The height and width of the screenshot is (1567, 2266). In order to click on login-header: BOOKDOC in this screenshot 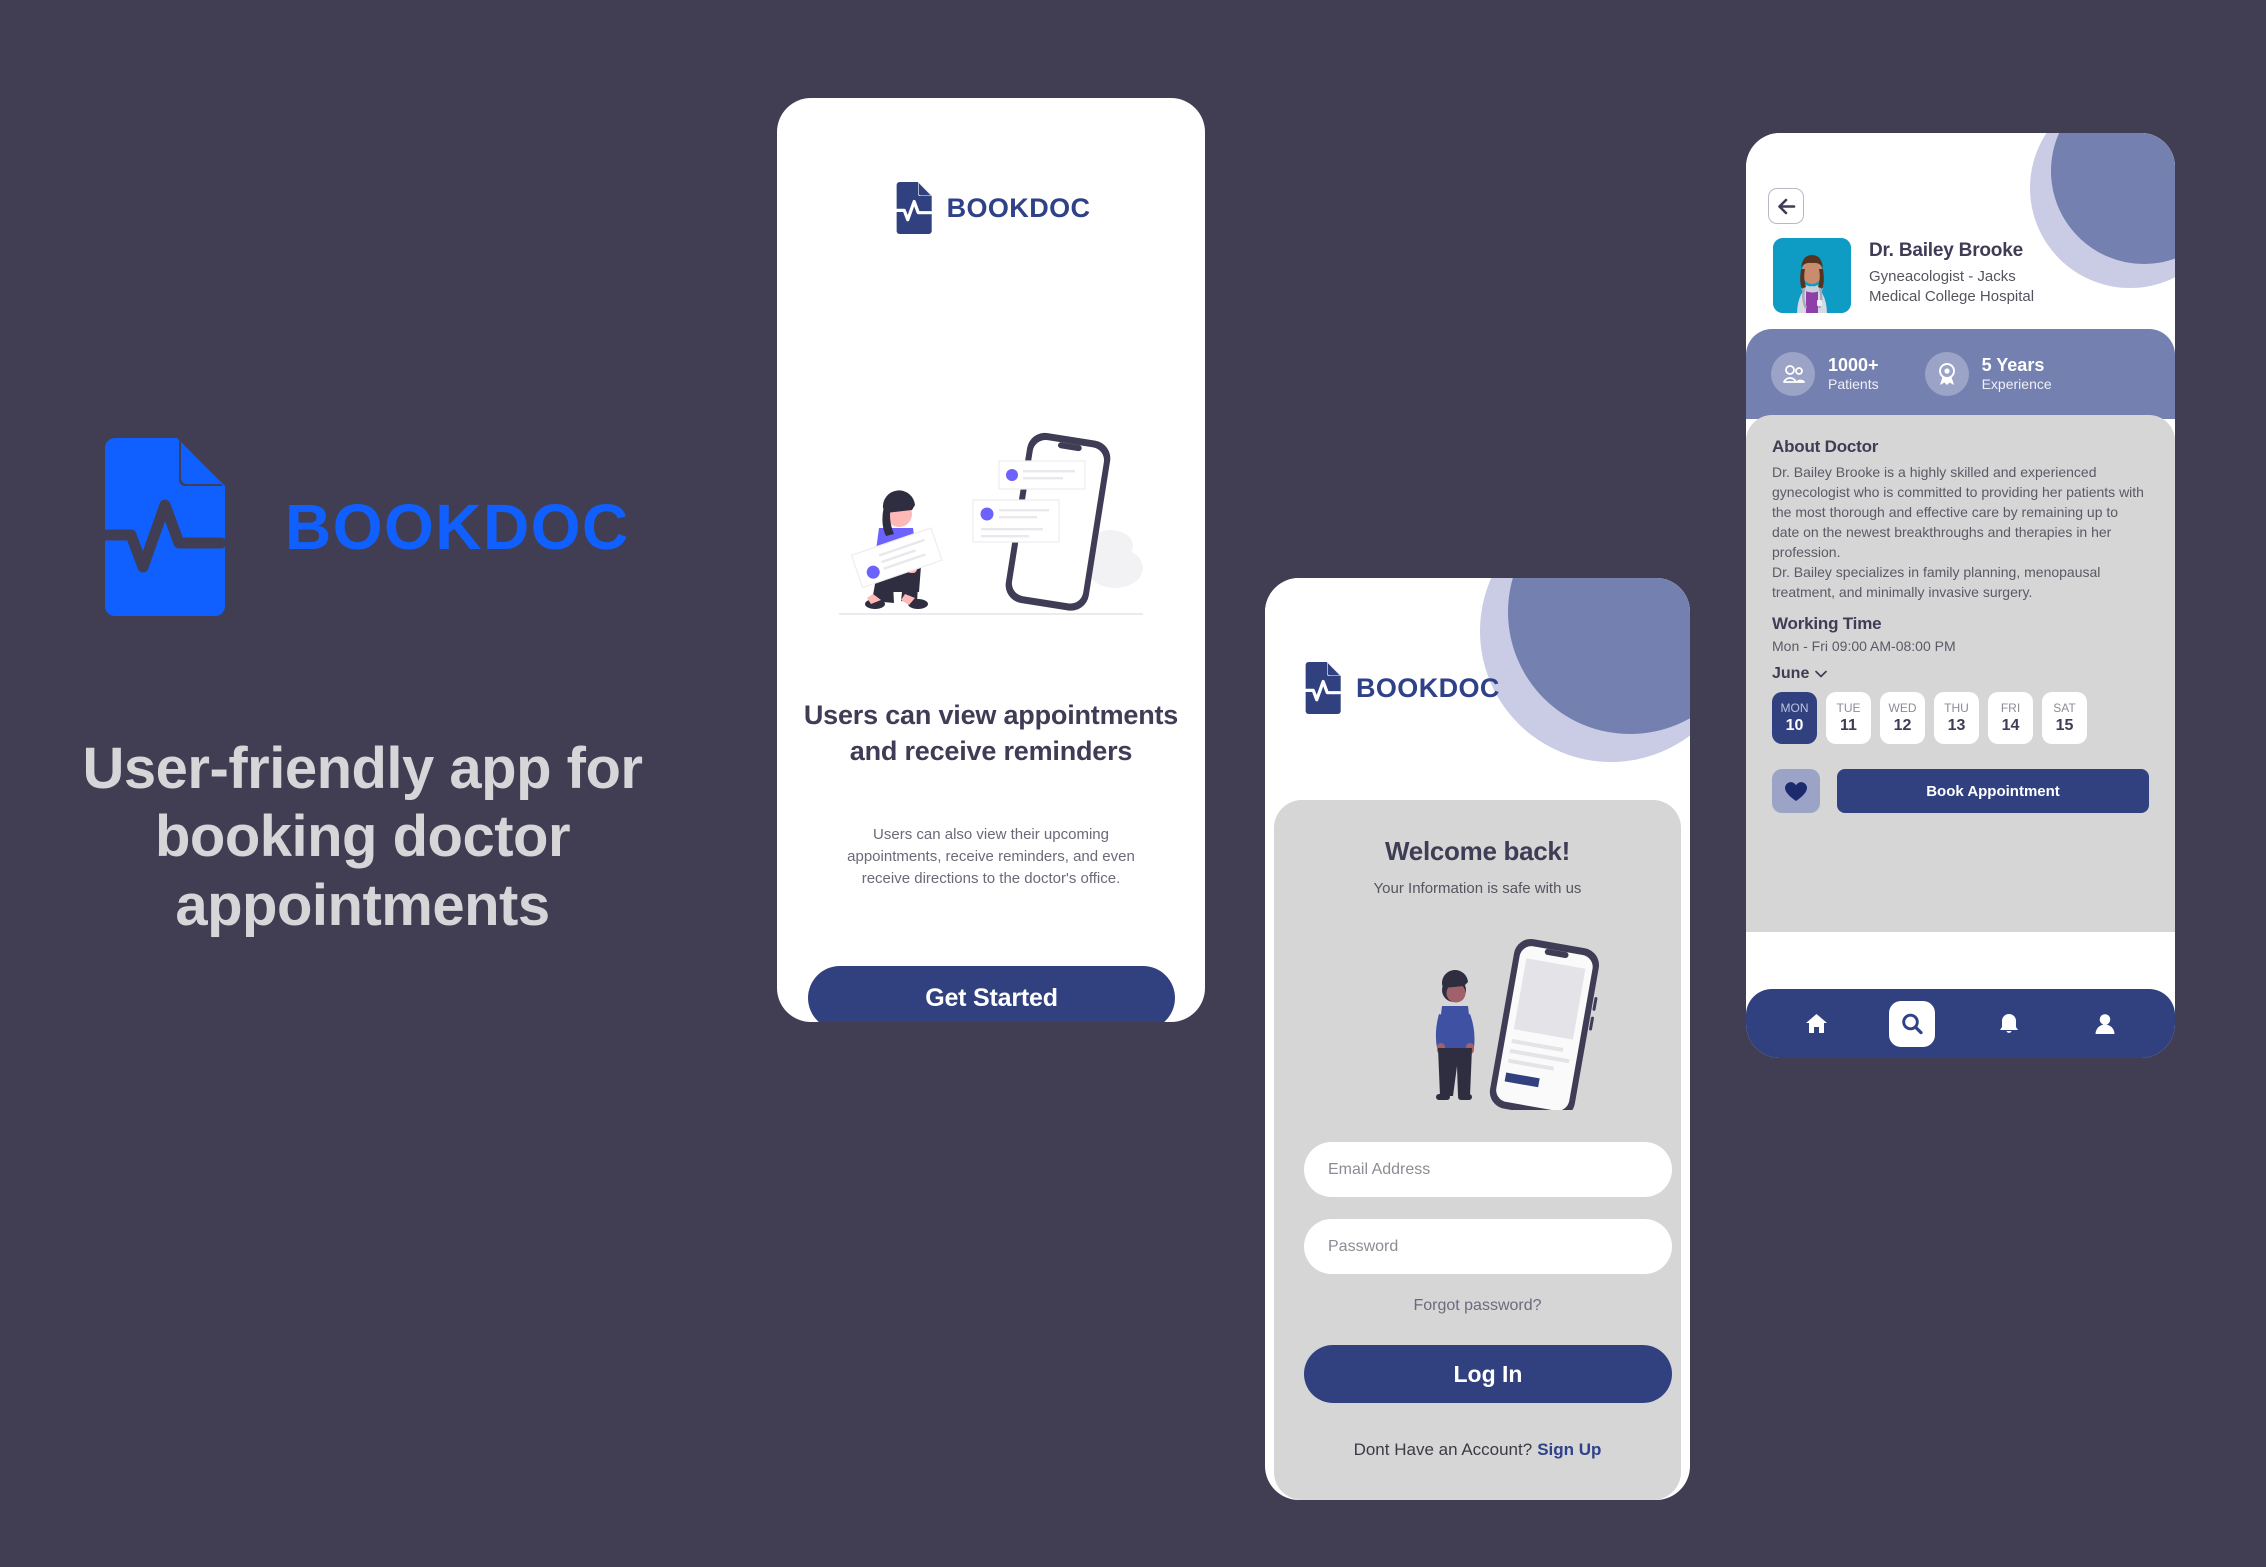, I will do `click(1477, 705)`.